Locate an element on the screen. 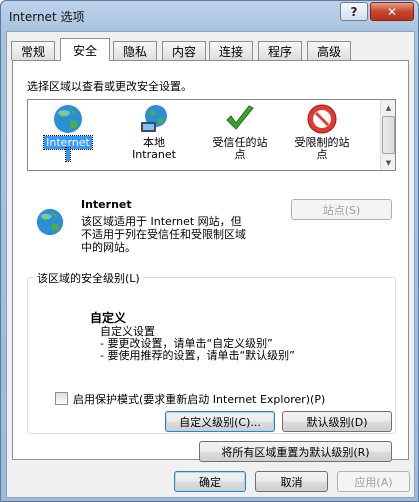 This screenshot has height=502, width=419. zone-label: 受限制的站点 is located at coordinates (322, 148).